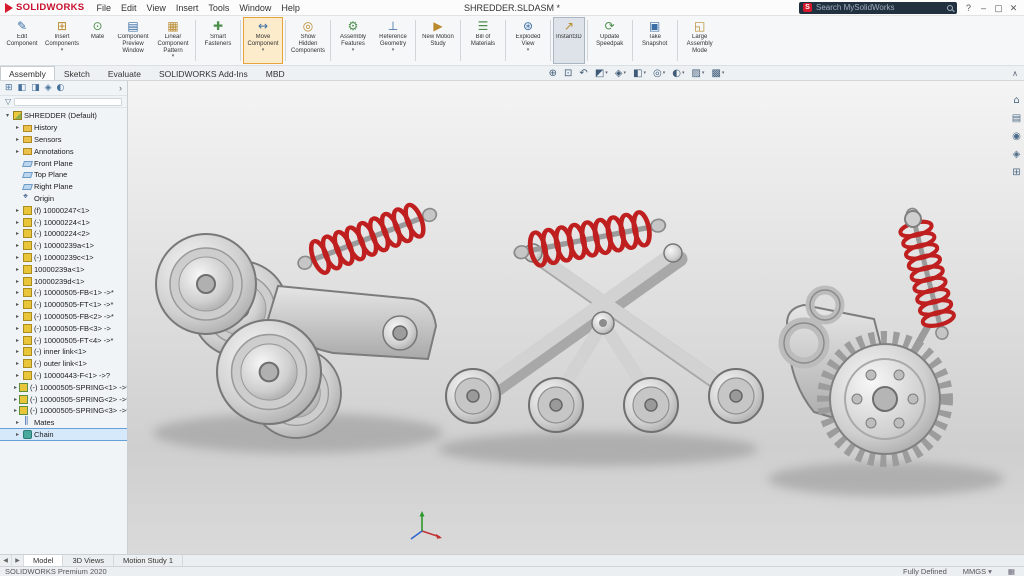  Describe the element at coordinates (63, 305) in the screenshot. I see `tree-item-10000505-ft-1: ▸ (-) 10000505-FT<1> ->*` at that location.